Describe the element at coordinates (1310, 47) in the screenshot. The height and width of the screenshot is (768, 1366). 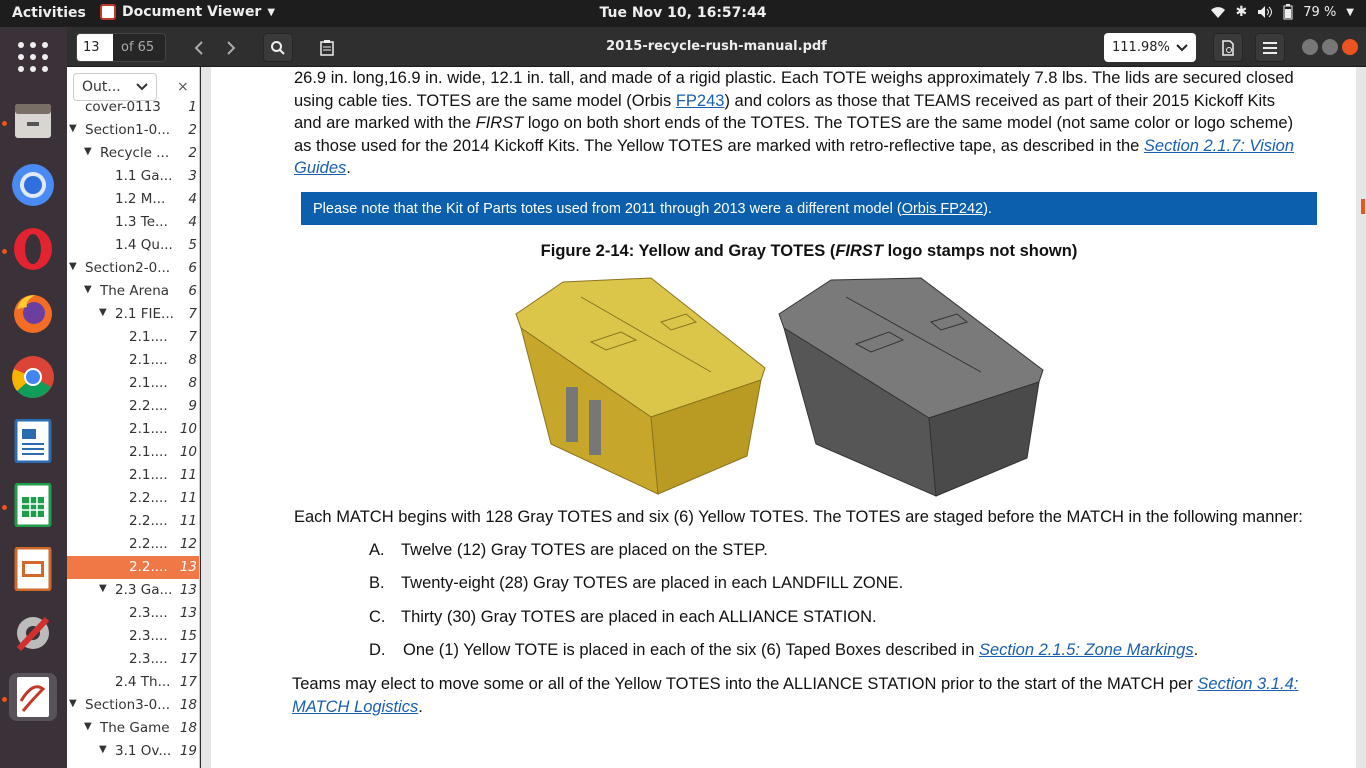
I see `minimize-button` at that location.